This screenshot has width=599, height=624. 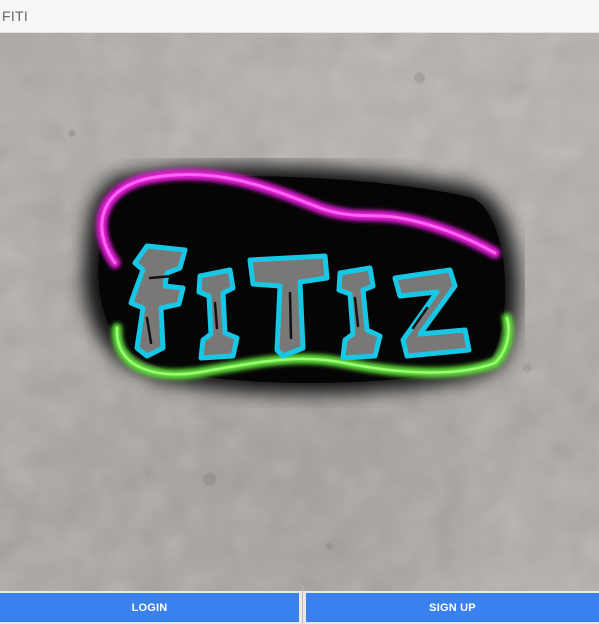 What do you see at coordinates (452, 607) in the screenshot?
I see `signup-button: SIGN UP` at bounding box center [452, 607].